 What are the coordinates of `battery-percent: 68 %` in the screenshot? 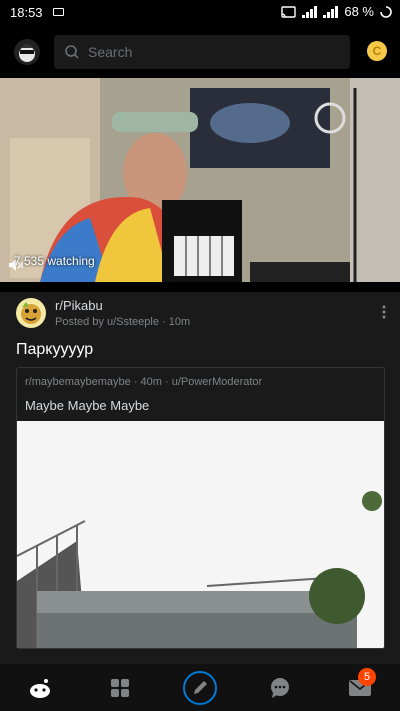 It's located at (359, 11).